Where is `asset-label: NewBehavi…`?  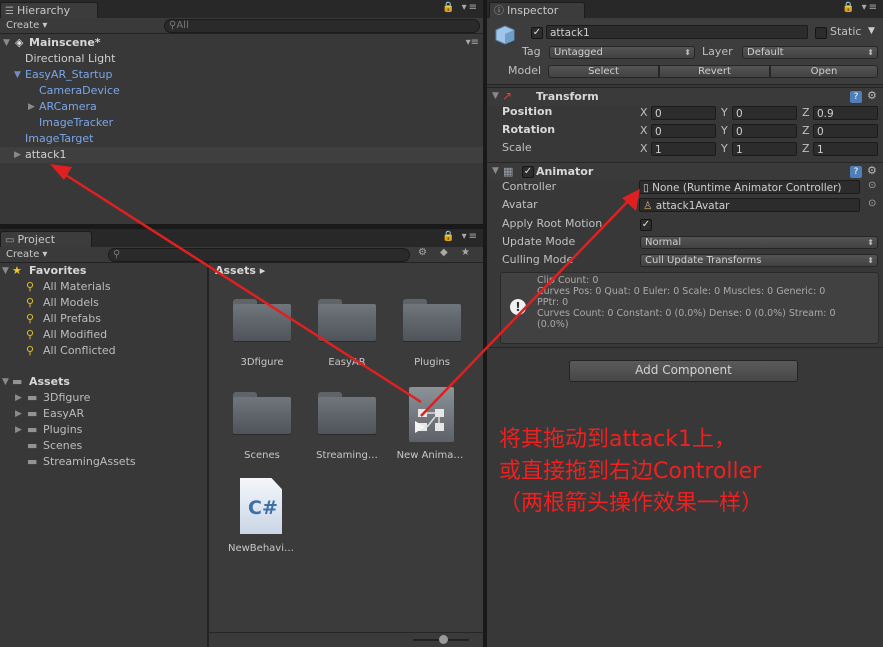
asset-label: NewBehavi… is located at coordinates (261, 548).